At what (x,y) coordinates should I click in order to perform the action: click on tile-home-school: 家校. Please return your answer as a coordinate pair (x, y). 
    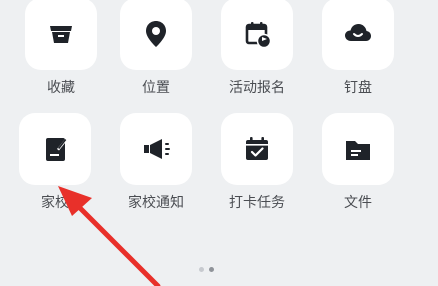
    Looking at the image, I should click on (55, 162).